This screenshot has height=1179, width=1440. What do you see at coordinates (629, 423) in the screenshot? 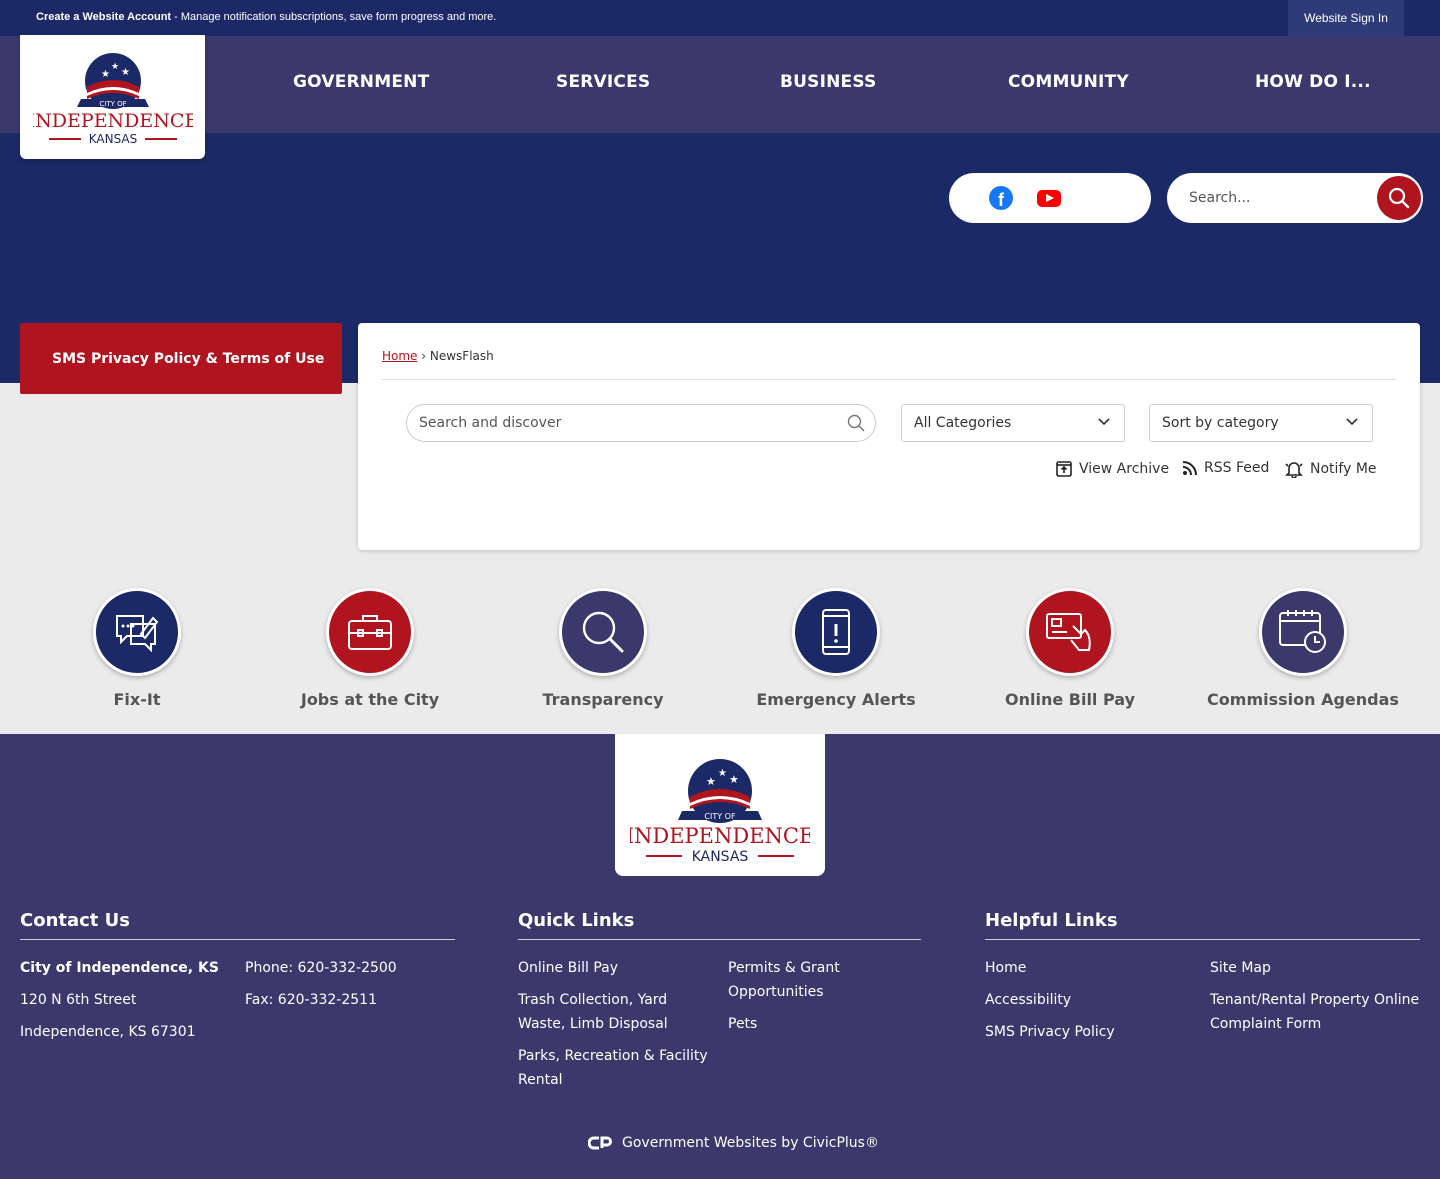
I see `newsflash-search-input` at bounding box center [629, 423].